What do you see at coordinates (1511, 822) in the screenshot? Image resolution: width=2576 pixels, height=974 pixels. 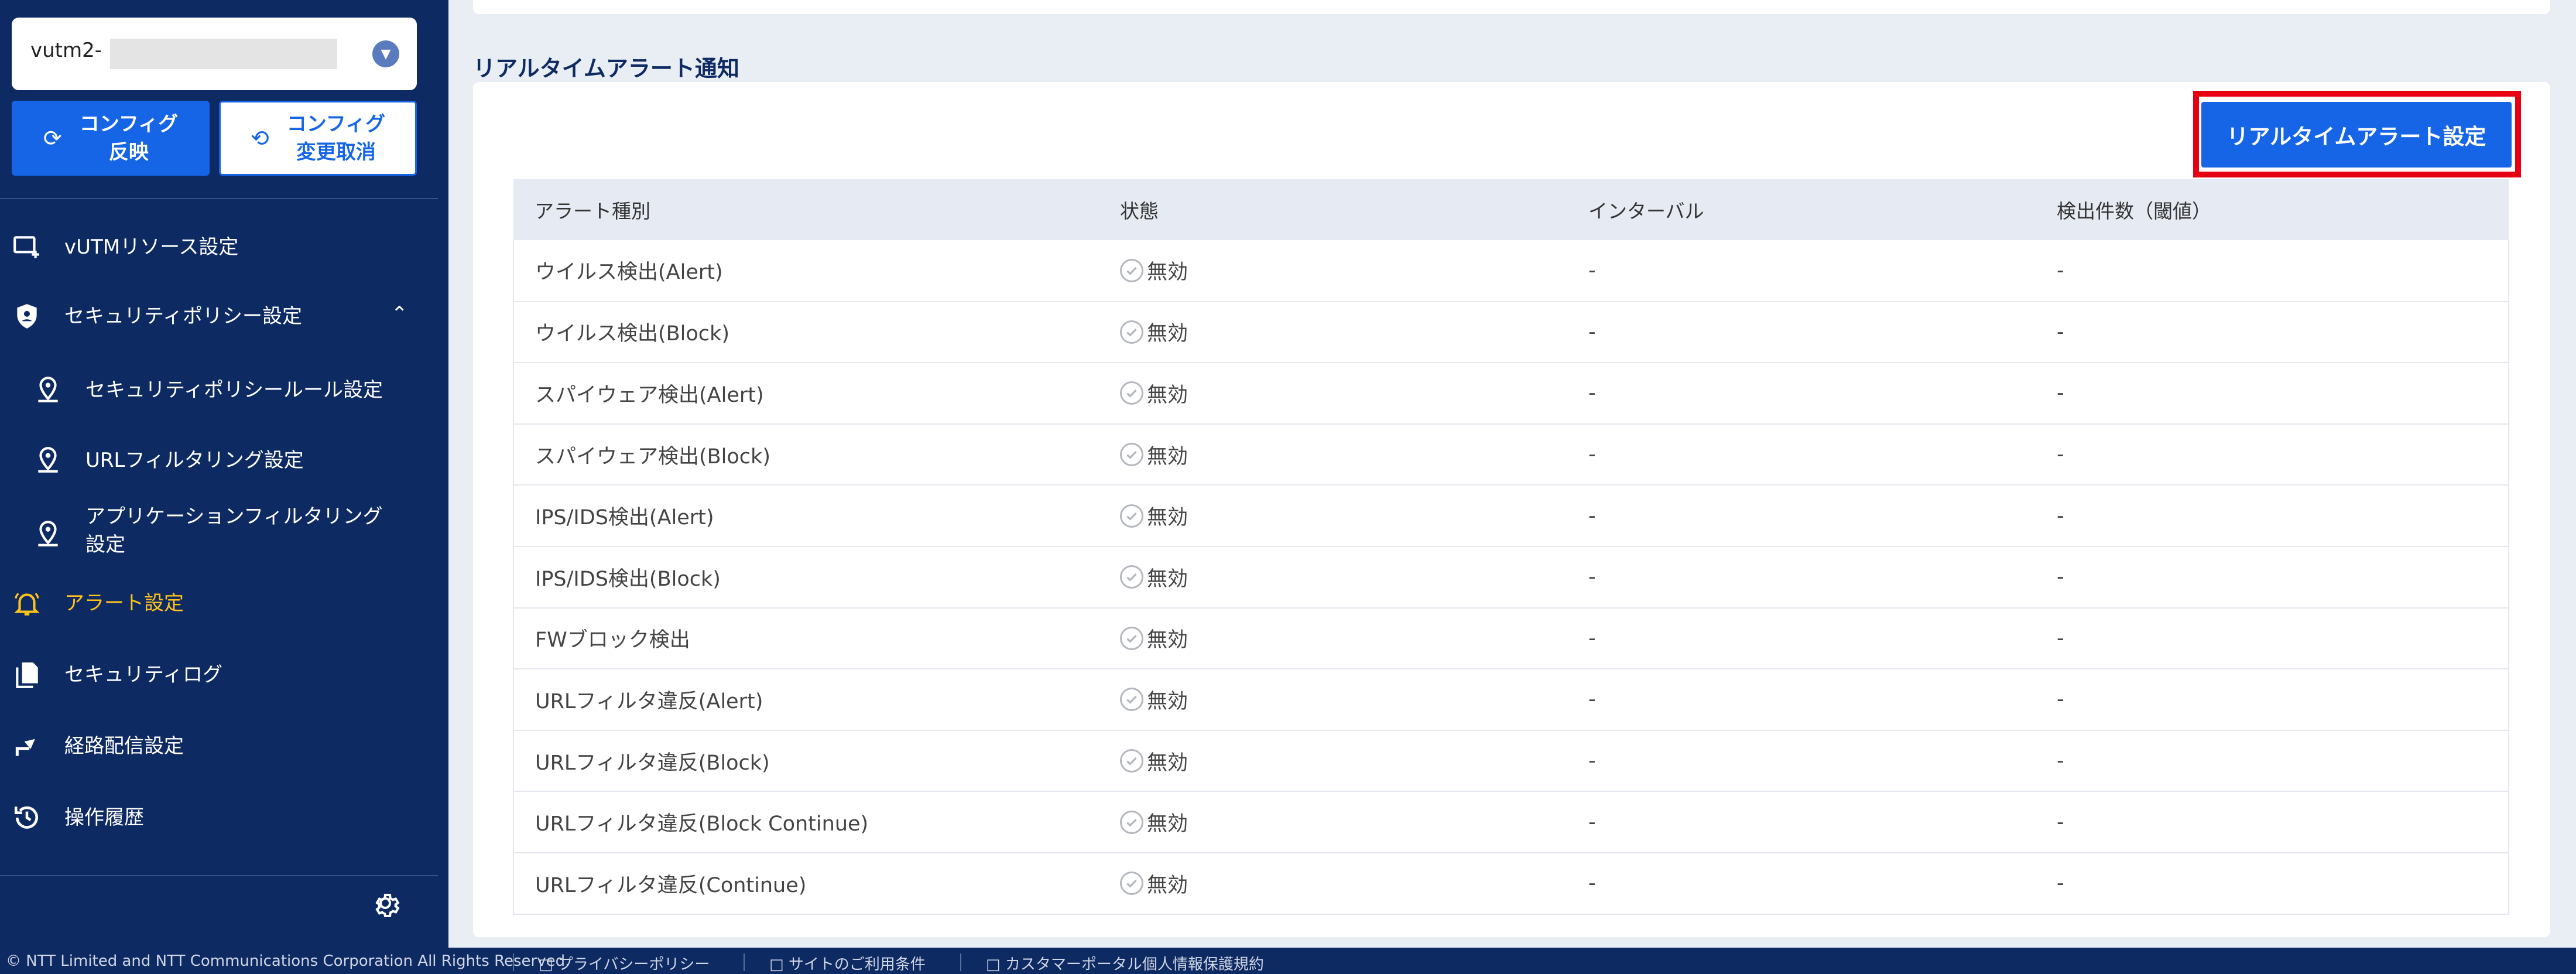 I see `table-row: URLフィルタ違反(Block Continue) 無効 - -` at bounding box center [1511, 822].